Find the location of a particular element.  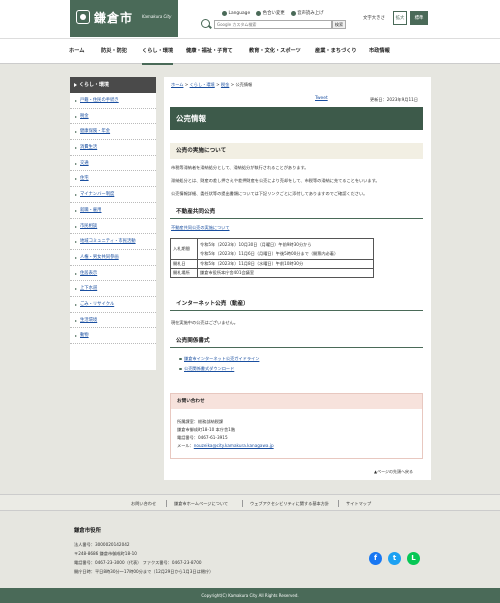

logo-name: 鎌倉市 is located at coordinates (114, 18).